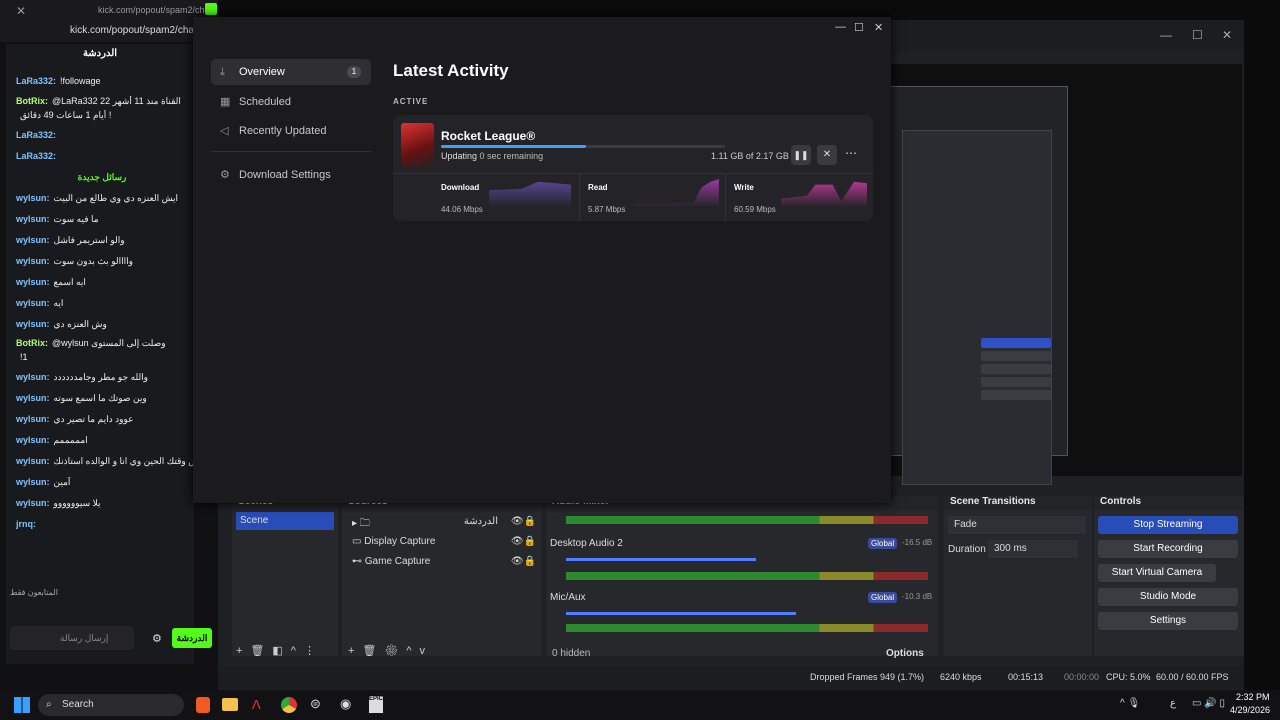  I want to click on search-label: Search, so click(78, 704).